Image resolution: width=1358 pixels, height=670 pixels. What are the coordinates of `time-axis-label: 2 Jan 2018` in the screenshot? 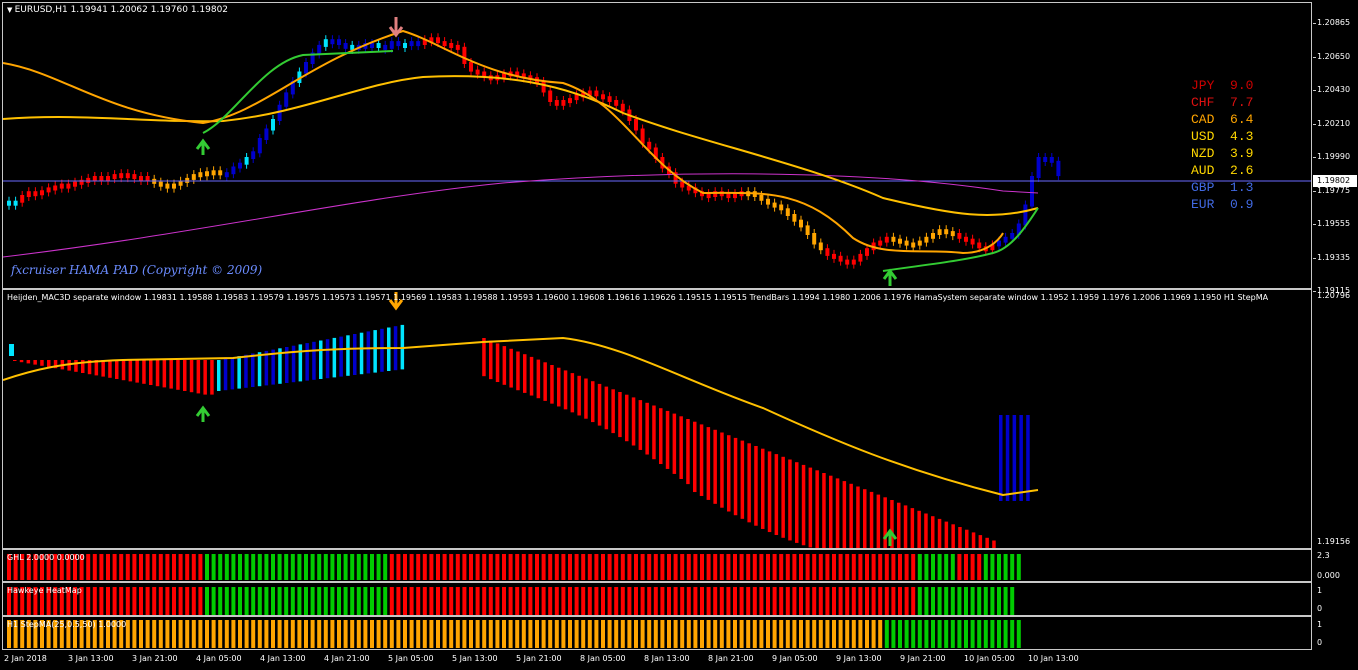 It's located at (25, 658).